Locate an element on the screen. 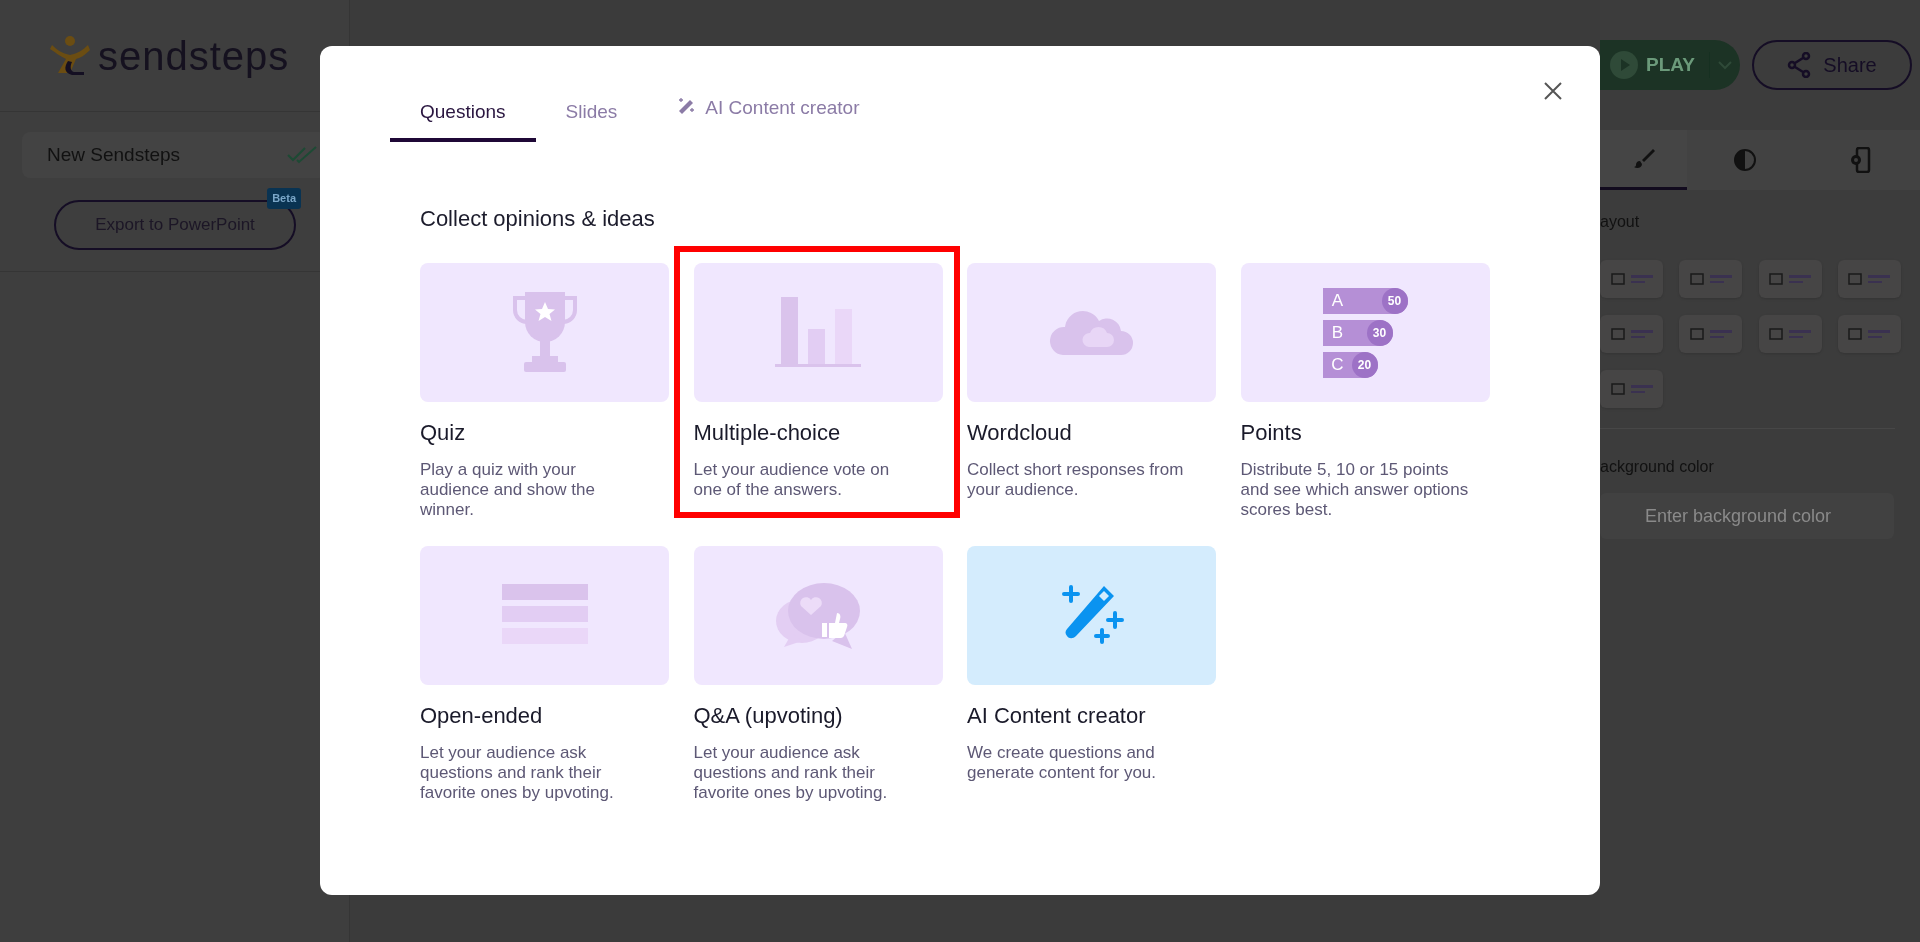  question-type-title: Multiple-choice is located at coordinates (767, 433).